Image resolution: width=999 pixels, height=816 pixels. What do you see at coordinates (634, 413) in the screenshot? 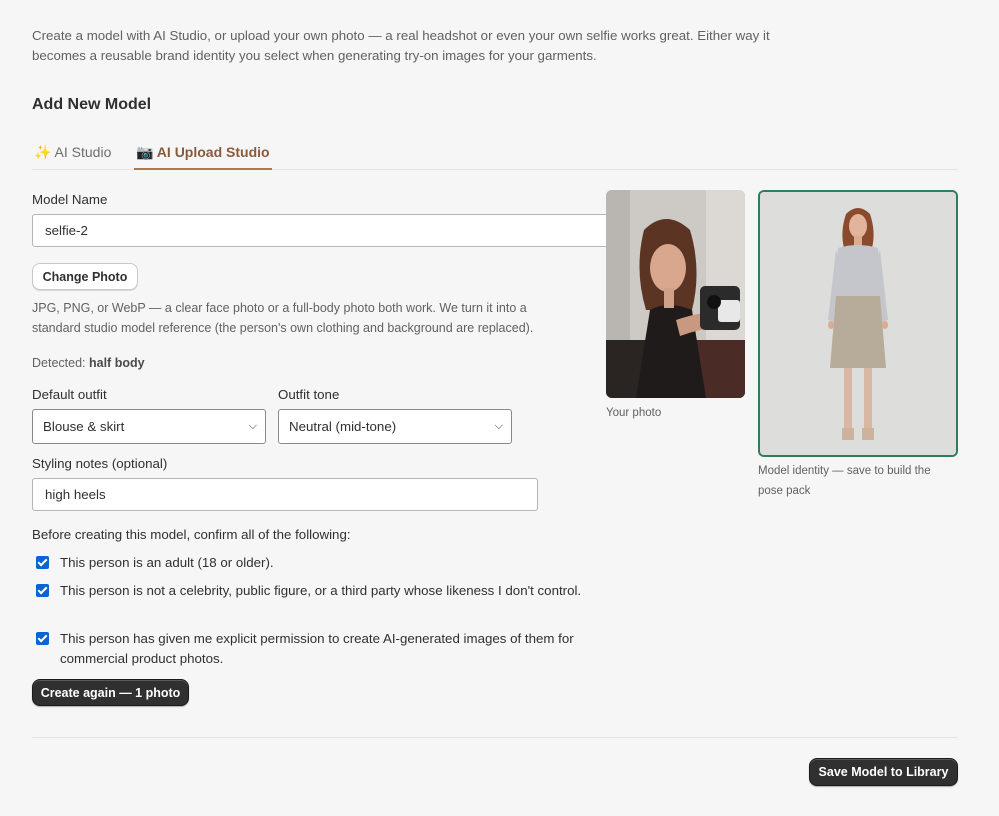
I see `your-photo-caption: Your photo` at bounding box center [634, 413].